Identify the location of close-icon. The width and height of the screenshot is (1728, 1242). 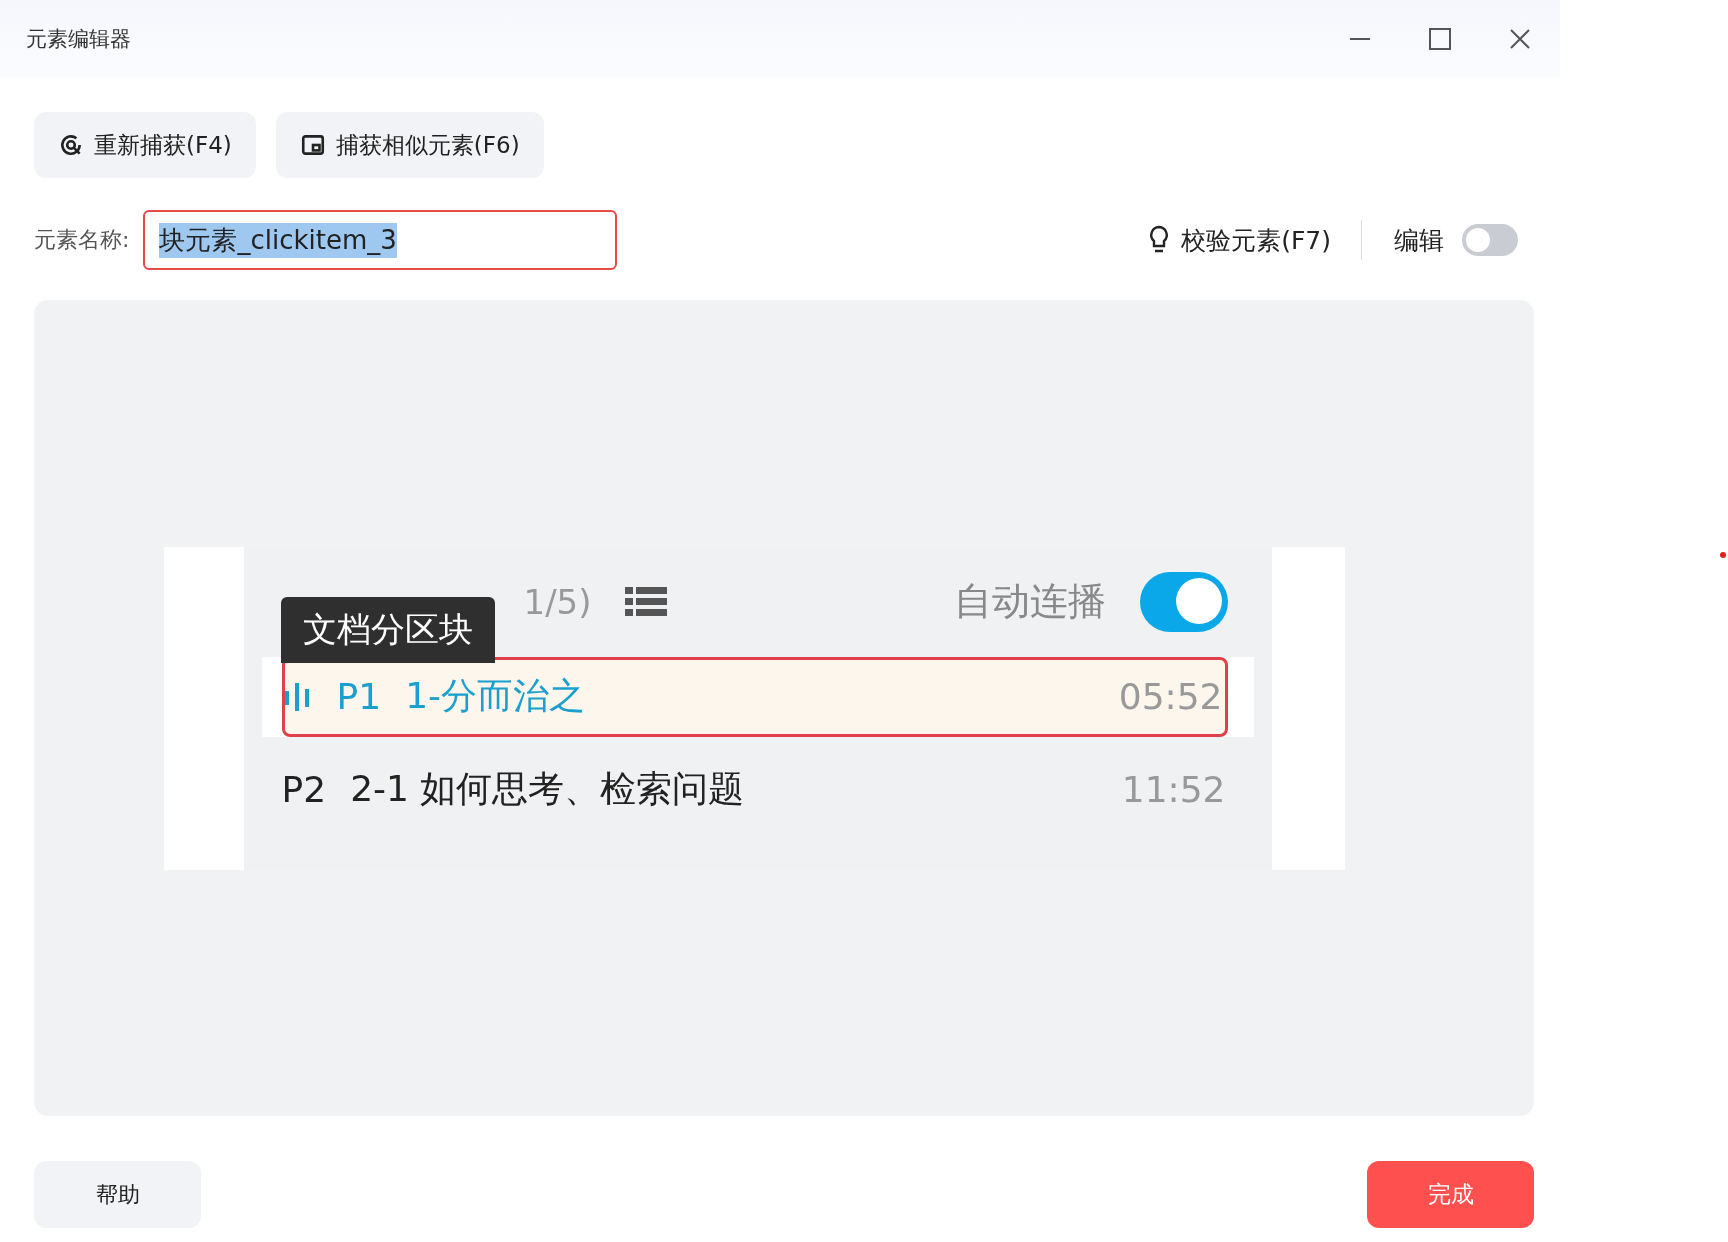
(1520, 39).